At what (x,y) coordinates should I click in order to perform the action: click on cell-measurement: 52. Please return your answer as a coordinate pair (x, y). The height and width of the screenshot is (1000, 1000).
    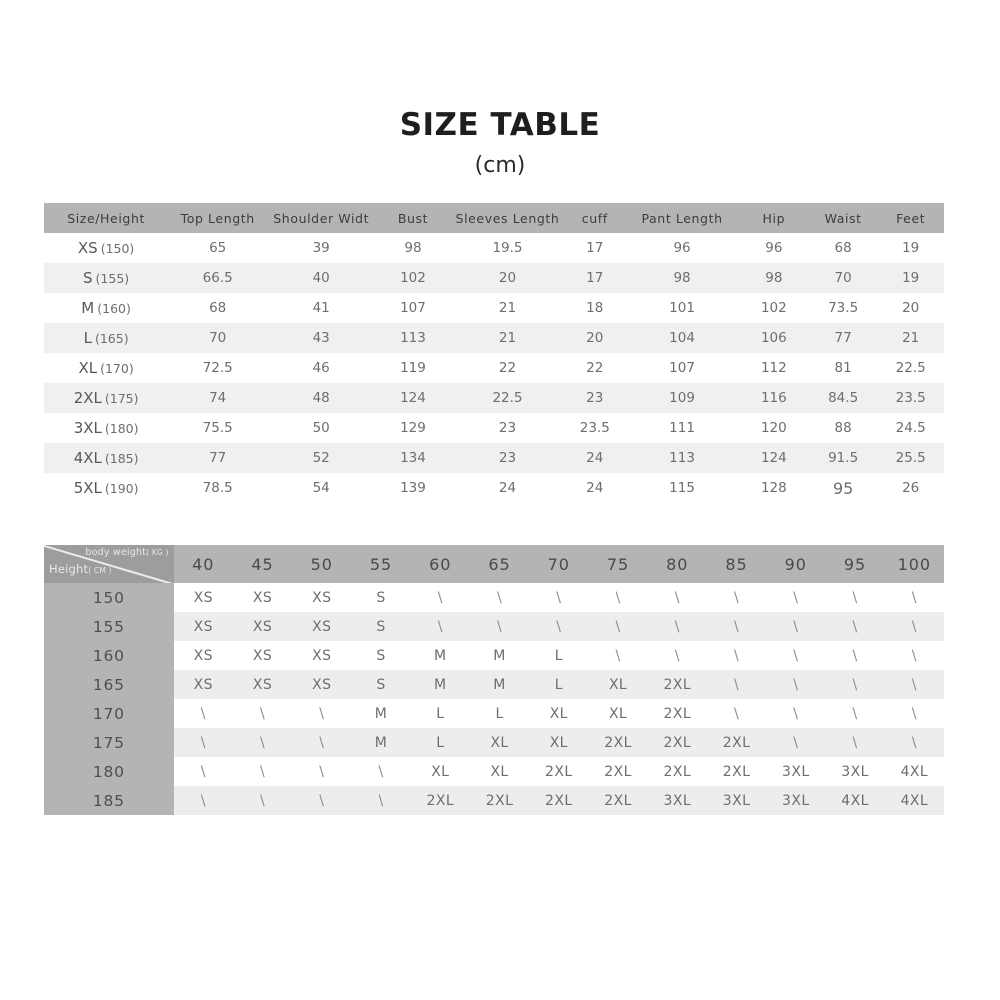
    Looking at the image, I should click on (321, 458).